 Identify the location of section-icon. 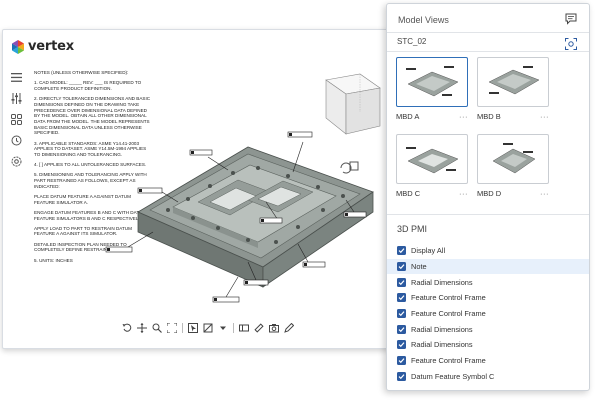
(208, 328).